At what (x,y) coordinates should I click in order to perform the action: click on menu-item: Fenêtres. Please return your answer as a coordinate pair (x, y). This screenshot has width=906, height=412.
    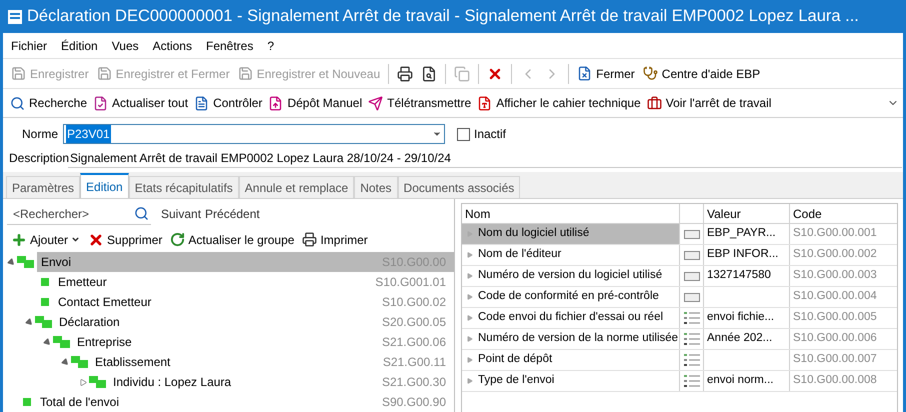
    Looking at the image, I should click on (230, 45).